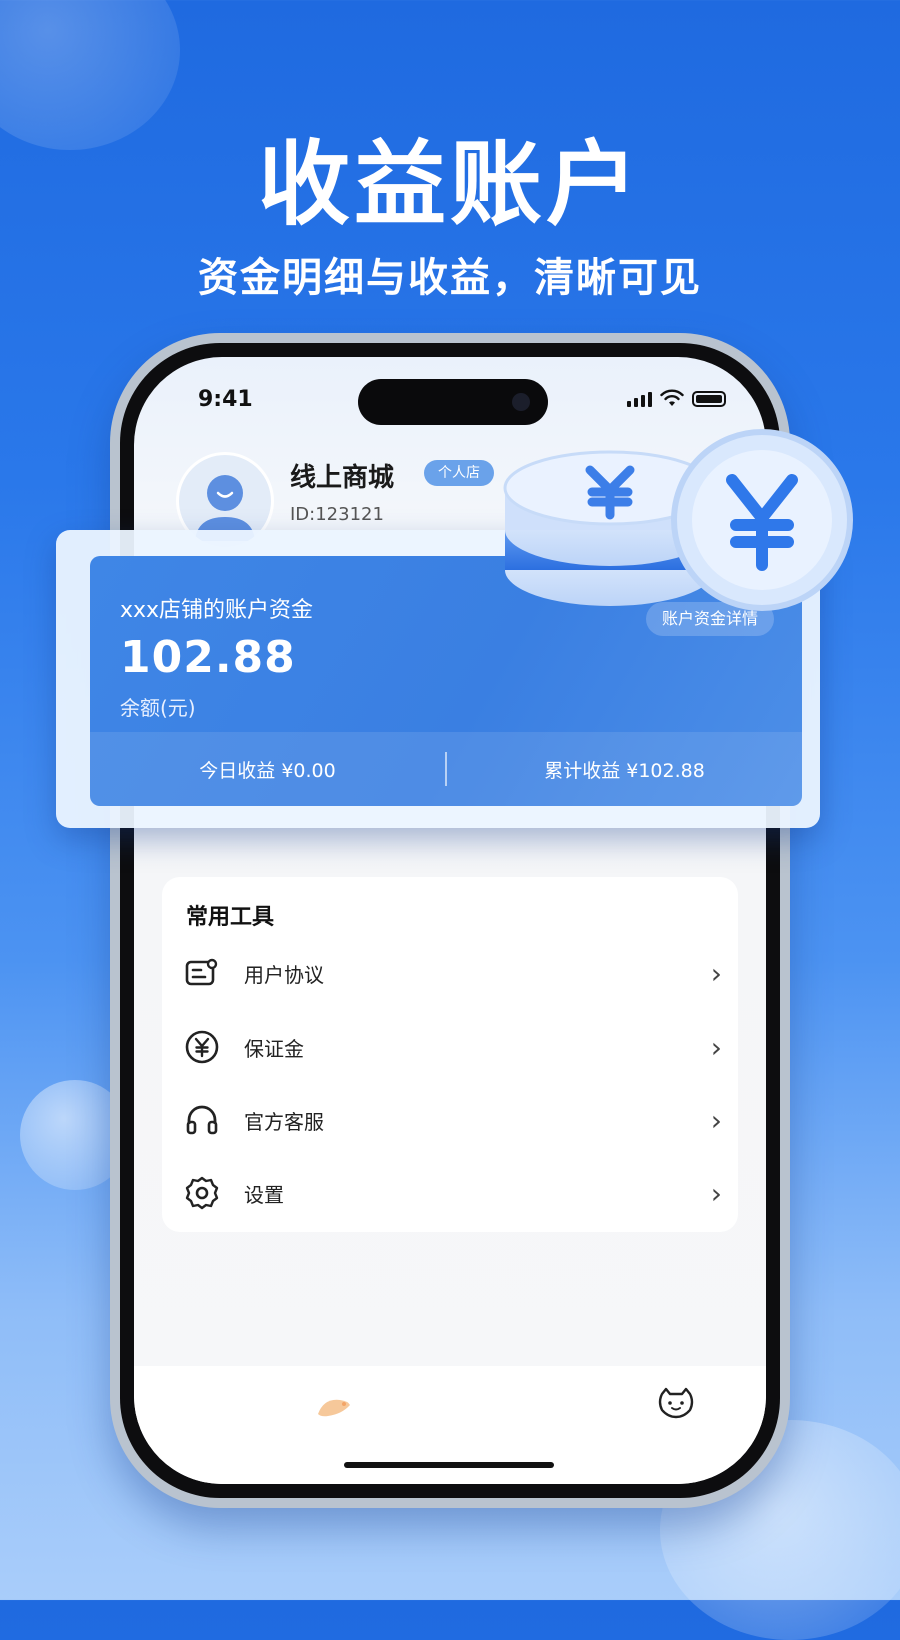  I want to click on income-summary: 今日收益 ¥0.00 累计收益 ¥102.88, so click(446, 769).